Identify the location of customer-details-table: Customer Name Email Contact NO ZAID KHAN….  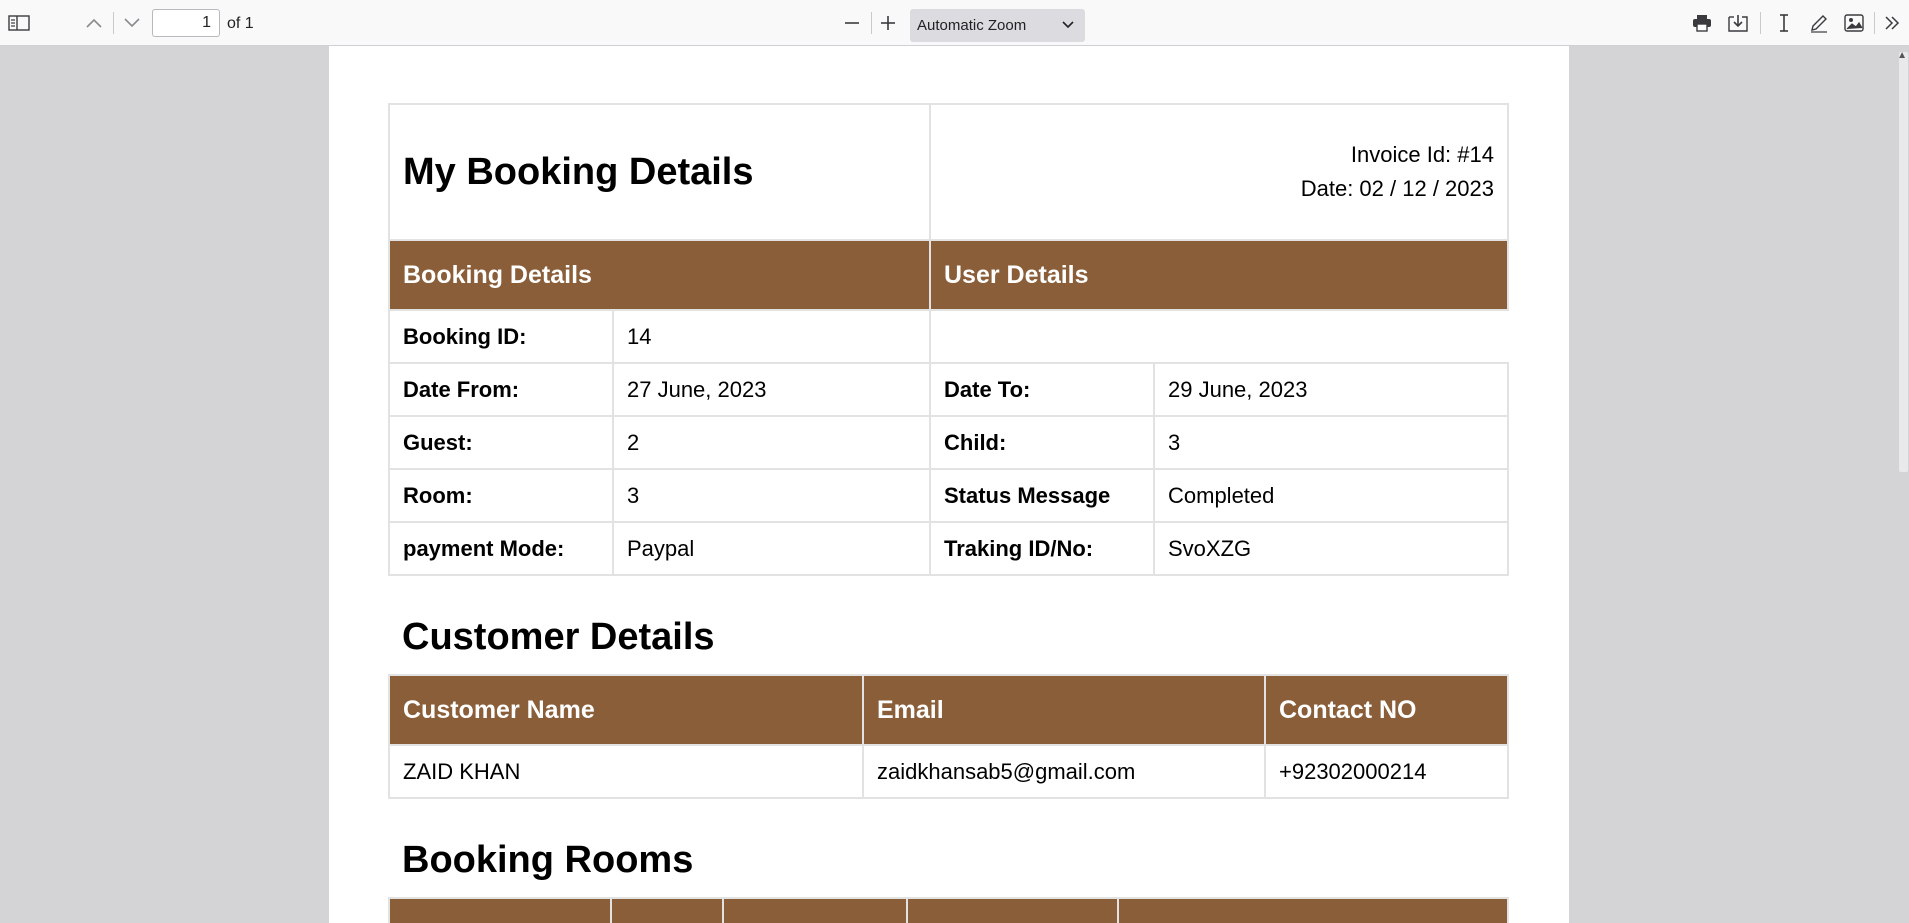
(948, 736).